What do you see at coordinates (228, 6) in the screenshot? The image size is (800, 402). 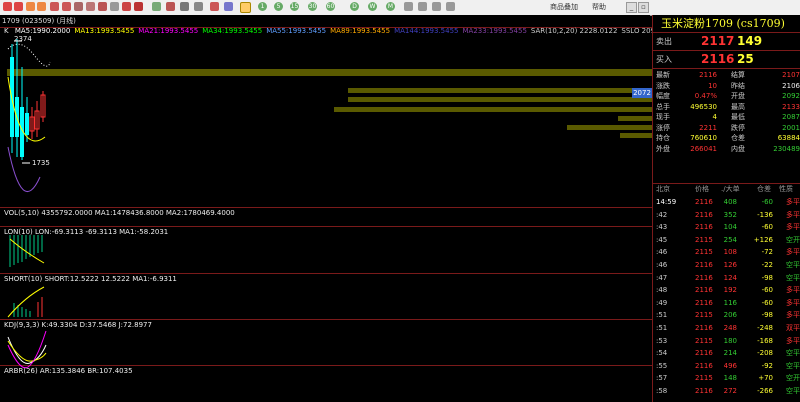 I see `window-icon` at bounding box center [228, 6].